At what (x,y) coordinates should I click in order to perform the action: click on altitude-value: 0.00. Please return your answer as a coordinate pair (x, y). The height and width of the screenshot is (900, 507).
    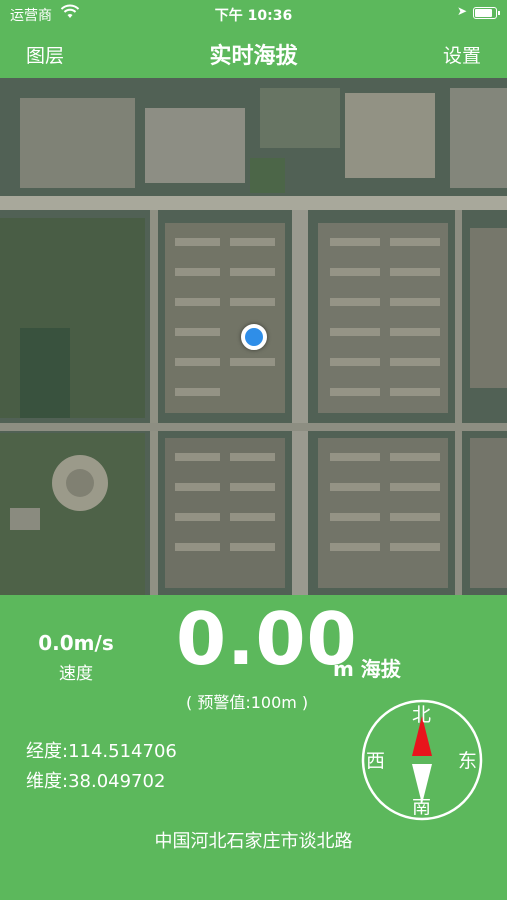
    Looking at the image, I should click on (267, 639).